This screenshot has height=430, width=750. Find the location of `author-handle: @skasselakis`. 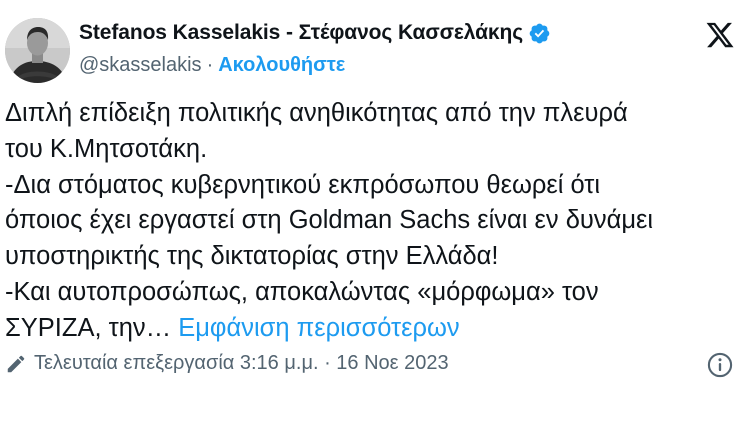

author-handle: @skasselakis is located at coordinates (140, 65).